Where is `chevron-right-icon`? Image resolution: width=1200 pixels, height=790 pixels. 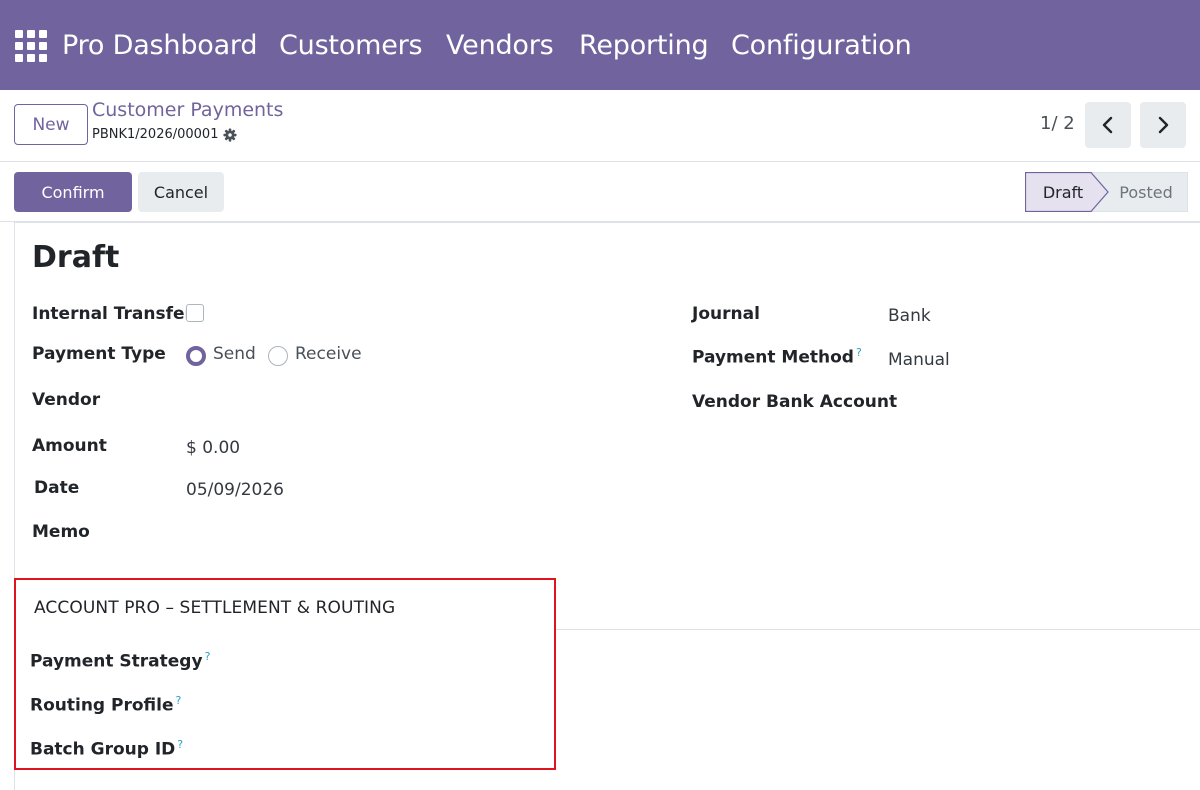
chevron-right-icon is located at coordinates (1163, 125).